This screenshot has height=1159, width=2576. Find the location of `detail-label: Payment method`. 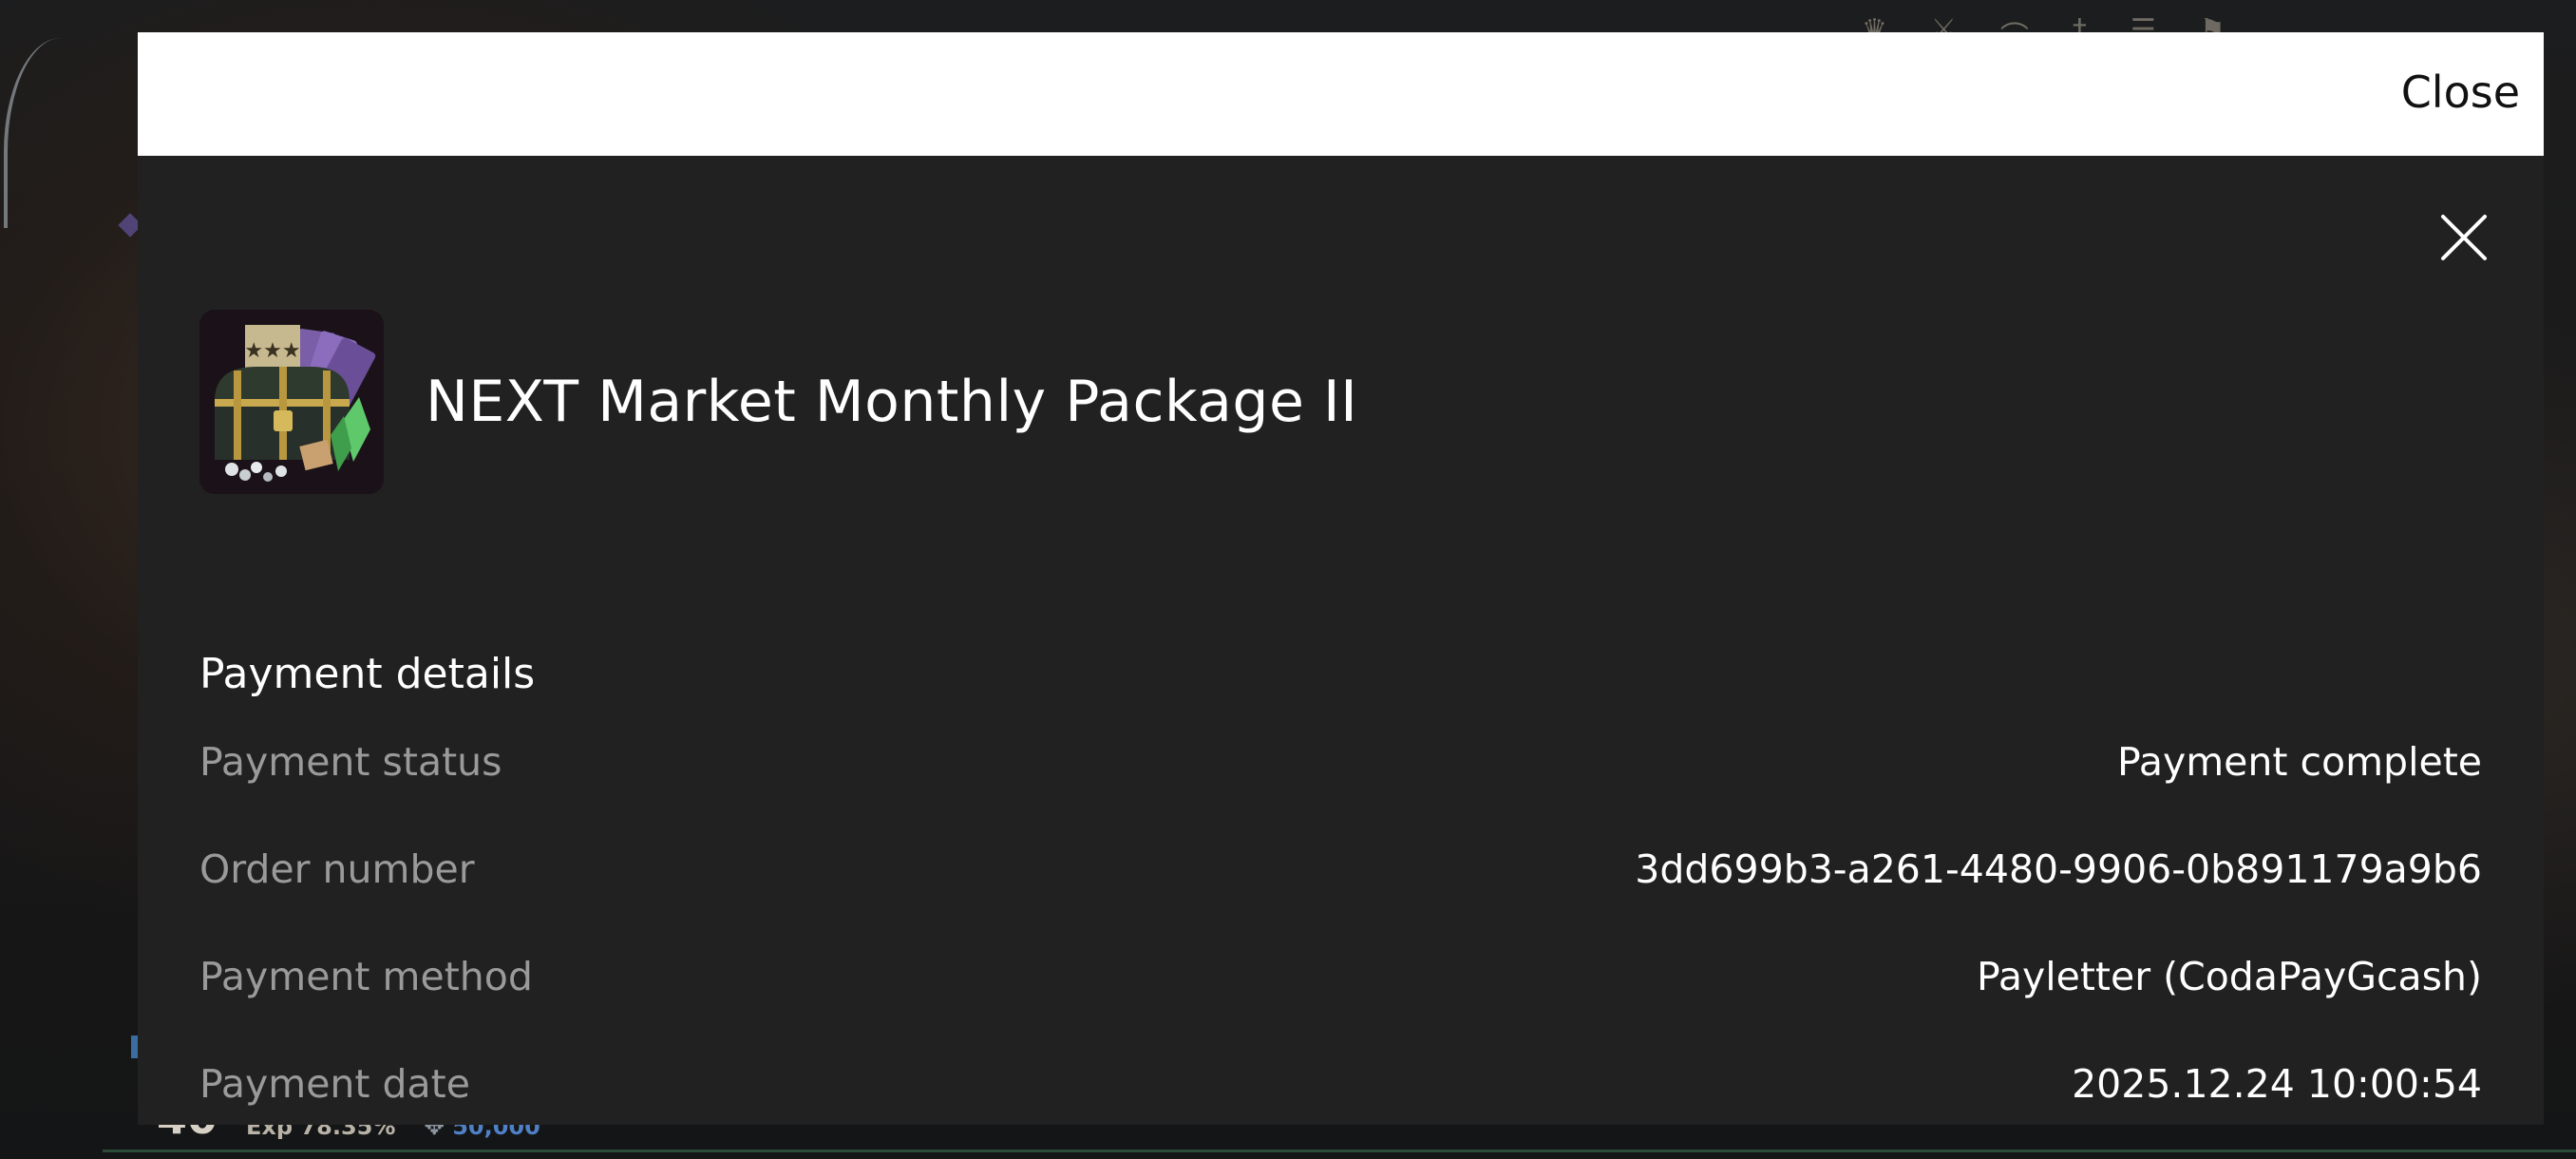

detail-label: Payment method is located at coordinates (366, 976).